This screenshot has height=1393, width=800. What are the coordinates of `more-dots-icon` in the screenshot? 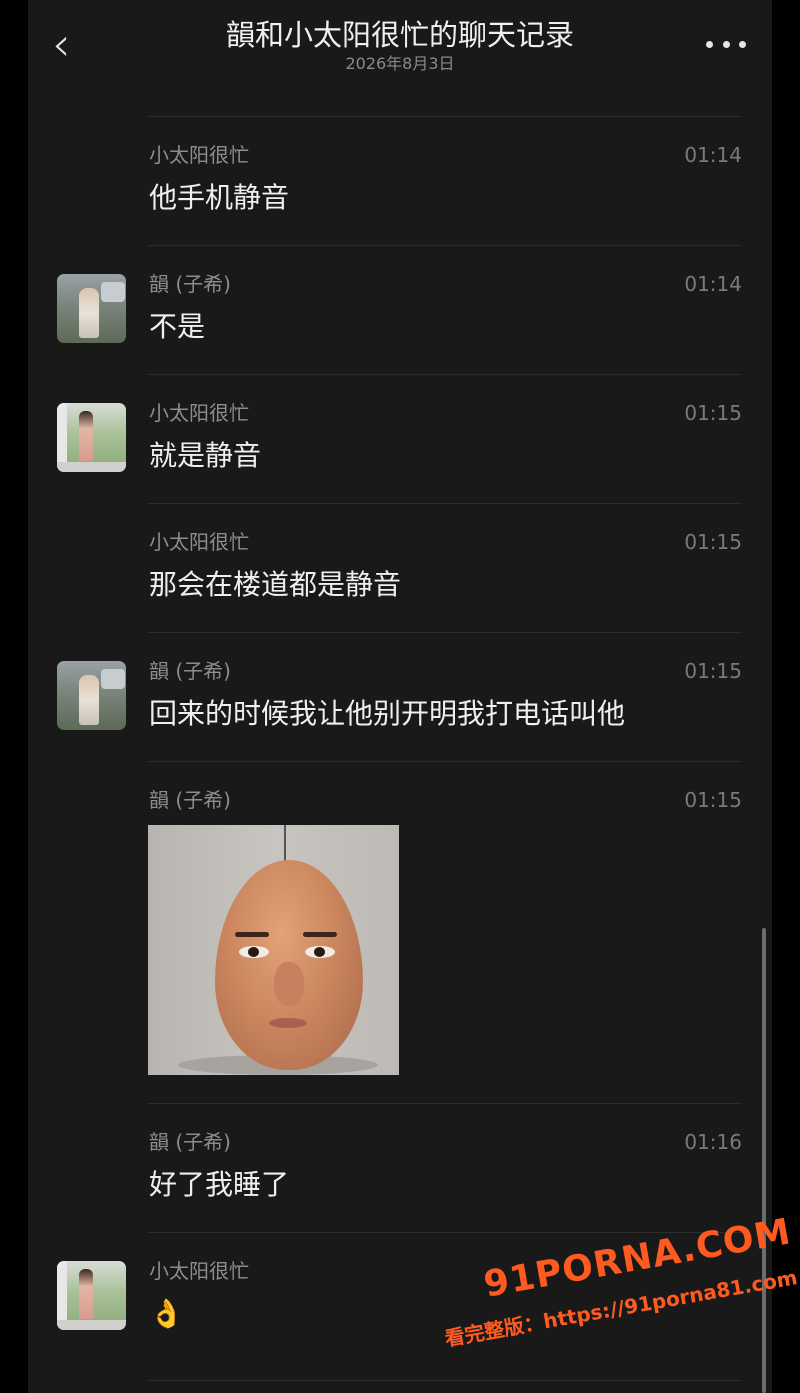 It's located at (726, 44).